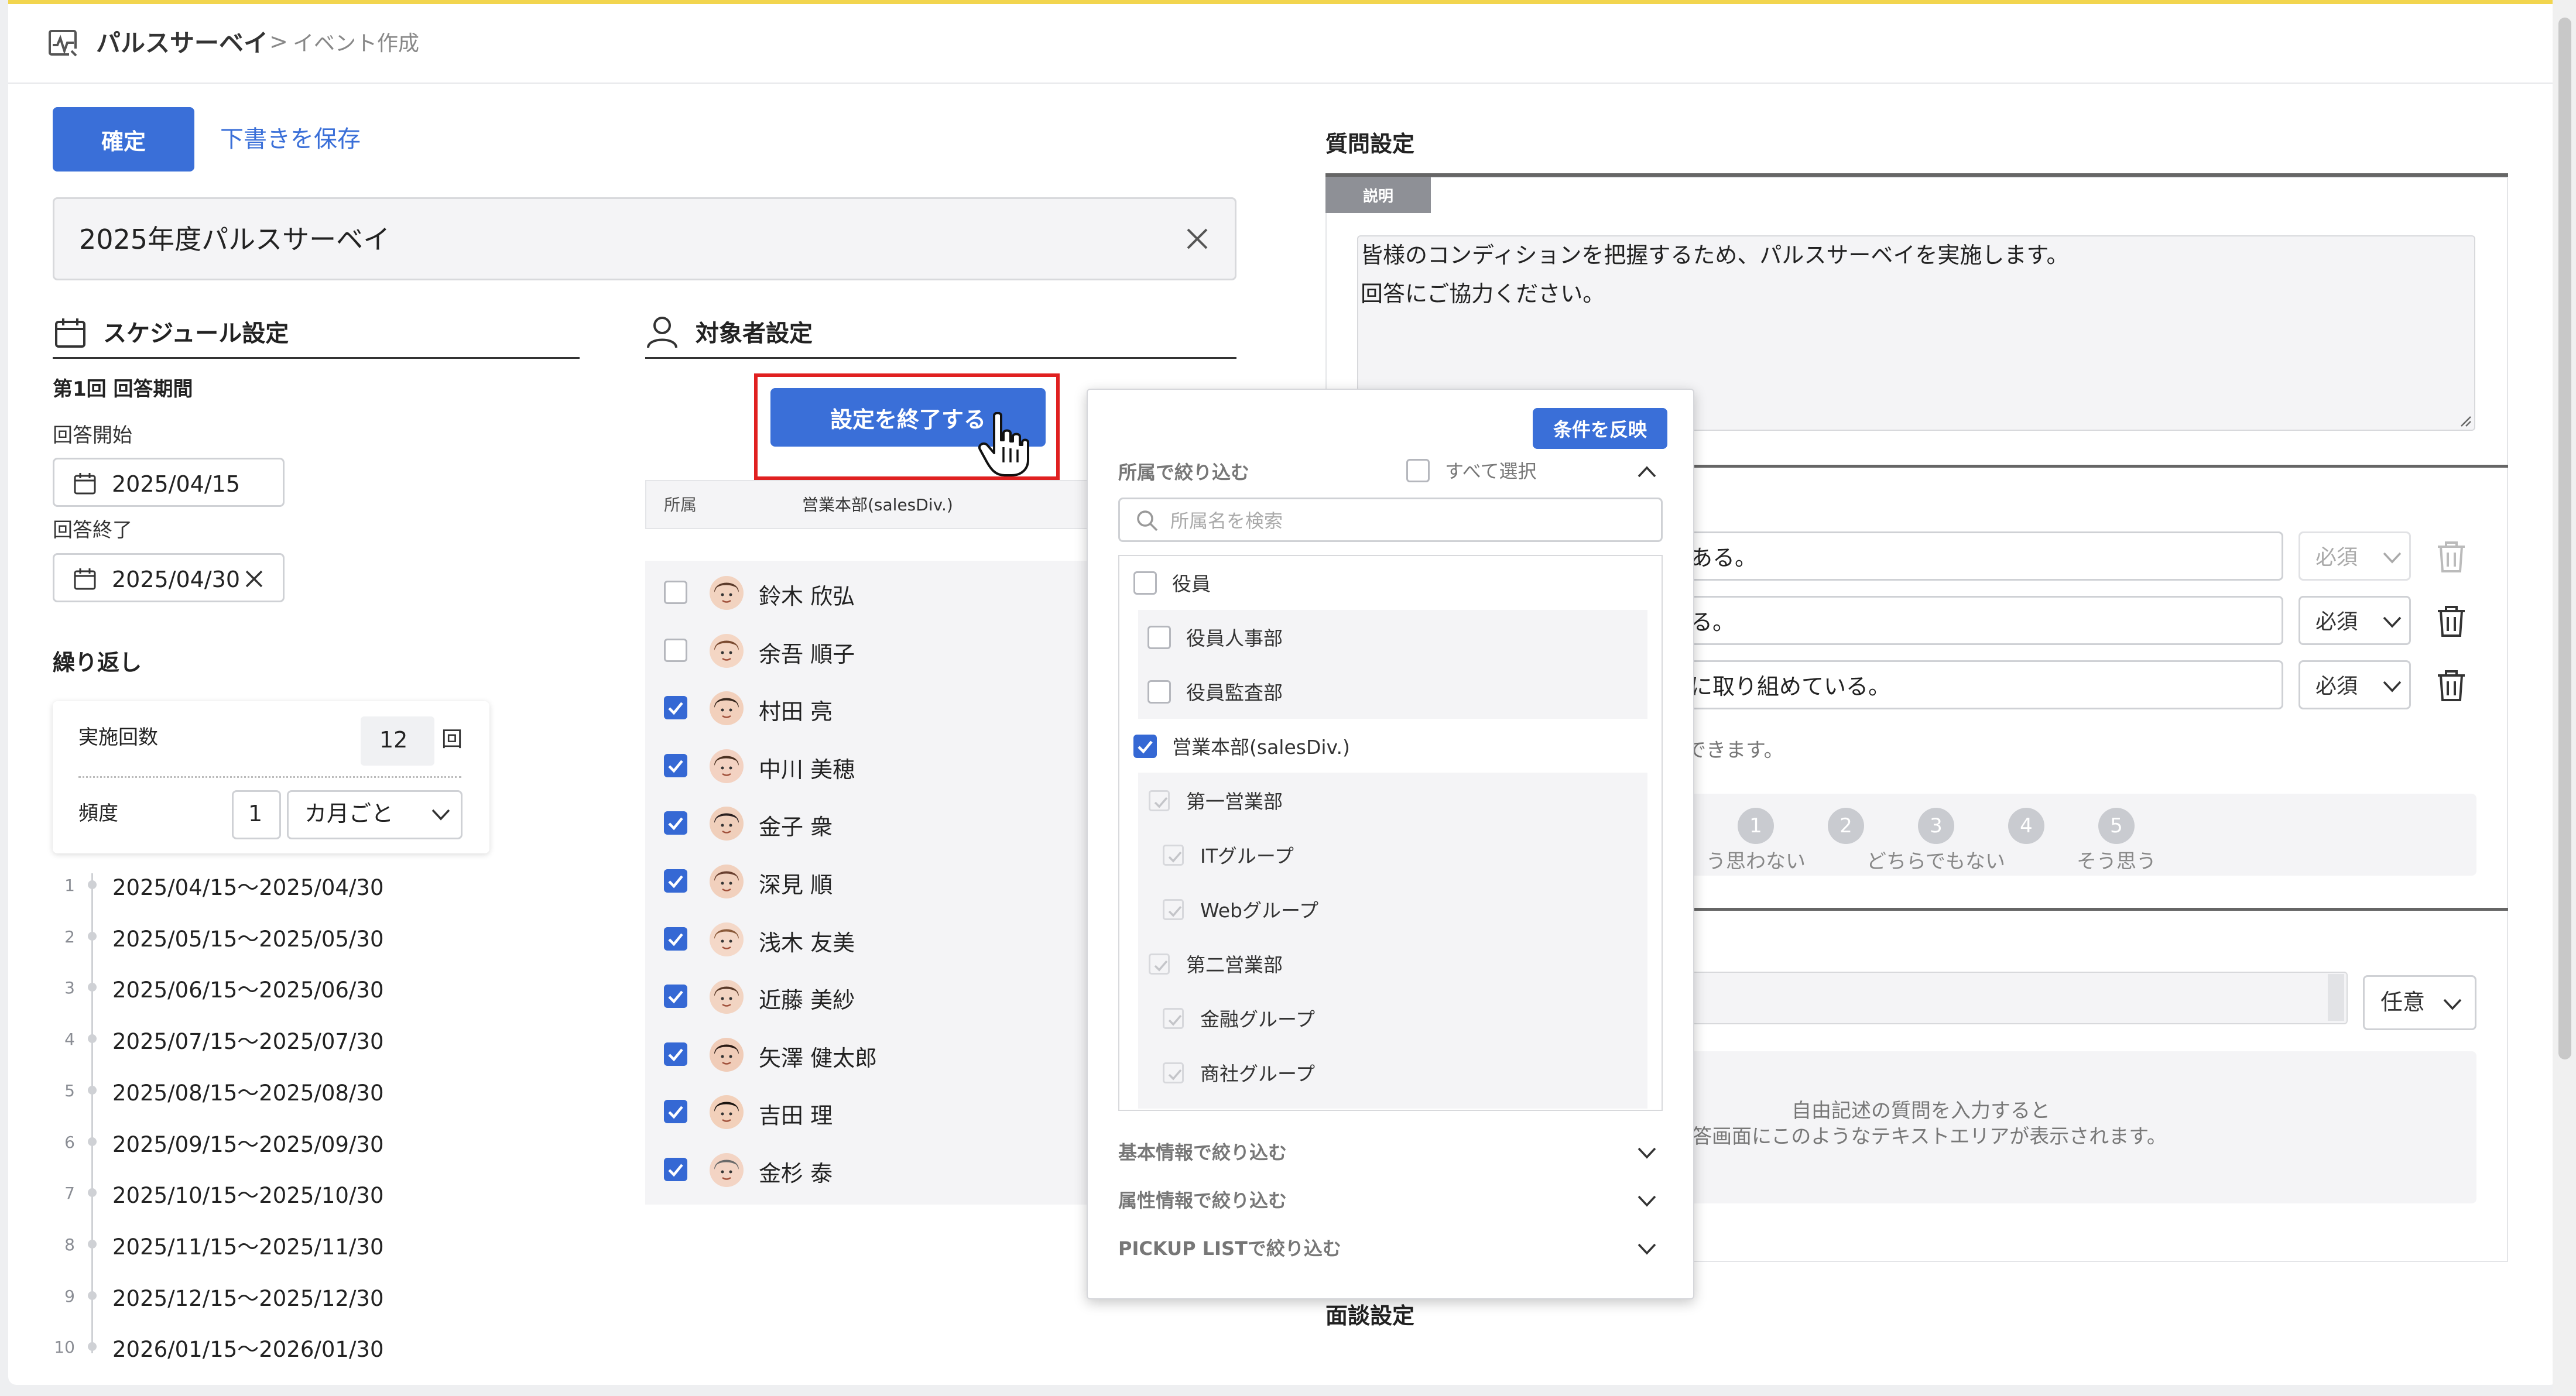 The width and height of the screenshot is (2576, 1396). Describe the element at coordinates (1234, 638) in the screenshot. I see `dept-label: 役員人事部` at that location.